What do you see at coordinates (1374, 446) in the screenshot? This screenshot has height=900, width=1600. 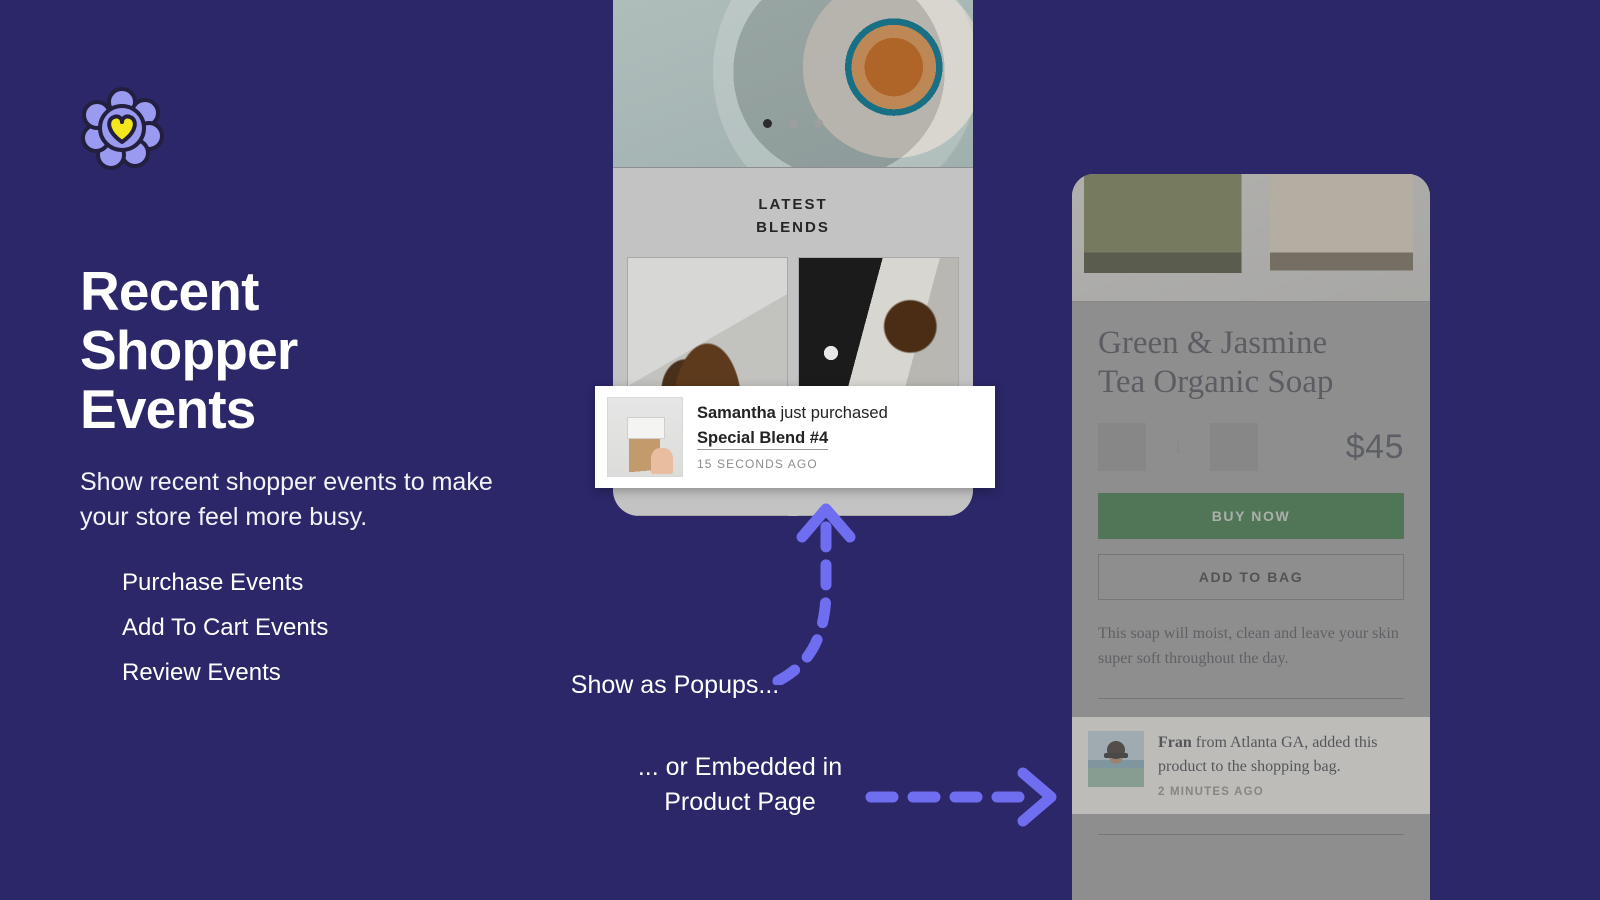 I see `product-price: $45` at bounding box center [1374, 446].